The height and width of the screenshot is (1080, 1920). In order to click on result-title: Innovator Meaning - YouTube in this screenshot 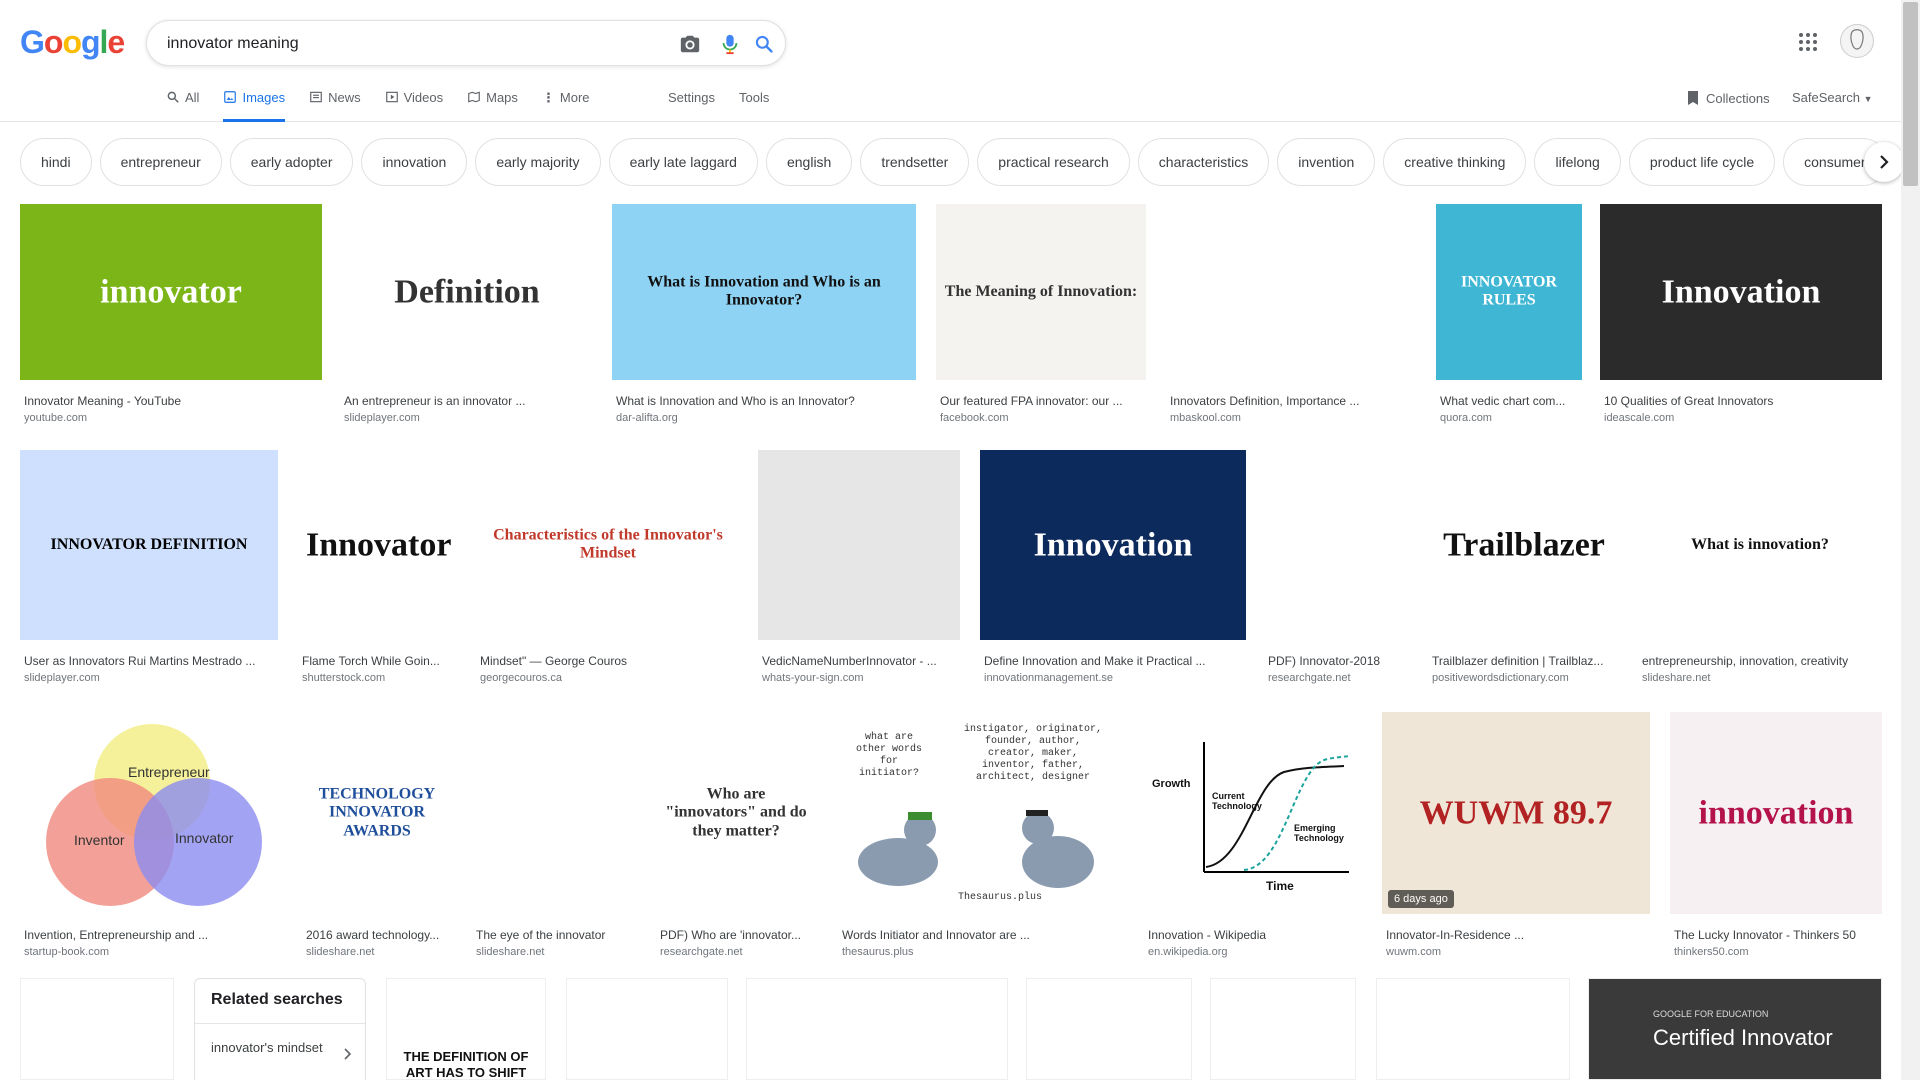, I will do `click(171, 401)`.